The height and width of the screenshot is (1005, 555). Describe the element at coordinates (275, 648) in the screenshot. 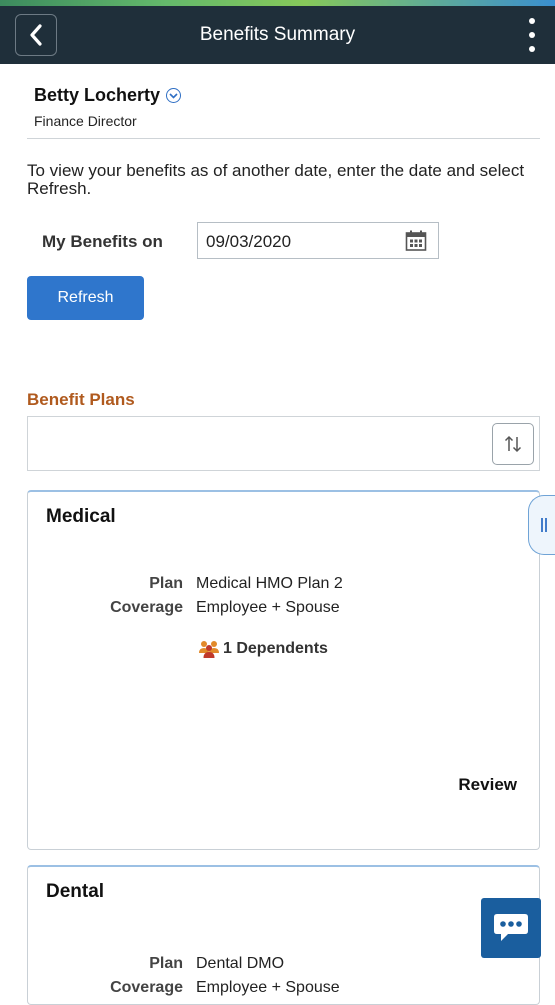

I see `dependents-count: 1 Dependents` at that location.